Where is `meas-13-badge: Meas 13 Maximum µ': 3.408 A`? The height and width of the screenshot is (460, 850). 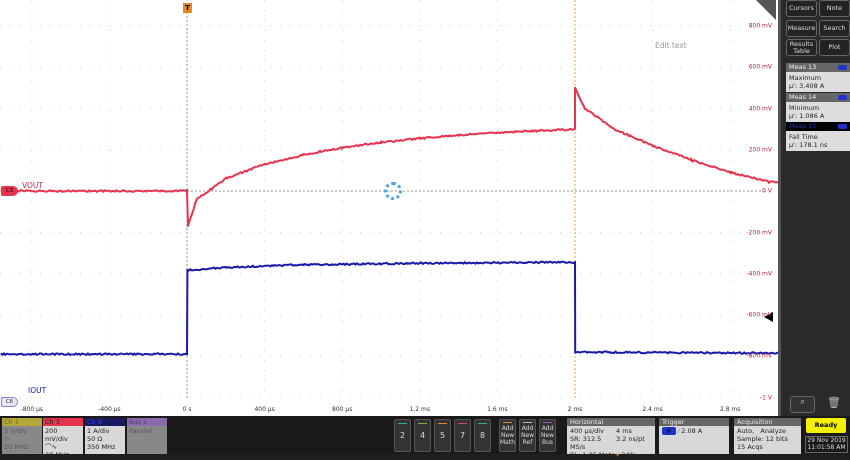 meas-13-badge: Meas 13 Maximum µ': 3.408 A is located at coordinates (818, 77).